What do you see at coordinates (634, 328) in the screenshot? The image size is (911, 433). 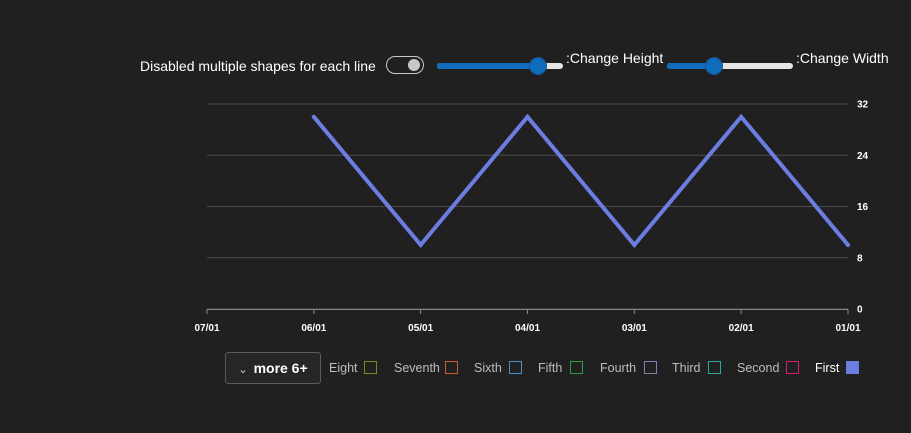 I see `x-tick-label: 03/01` at bounding box center [634, 328].